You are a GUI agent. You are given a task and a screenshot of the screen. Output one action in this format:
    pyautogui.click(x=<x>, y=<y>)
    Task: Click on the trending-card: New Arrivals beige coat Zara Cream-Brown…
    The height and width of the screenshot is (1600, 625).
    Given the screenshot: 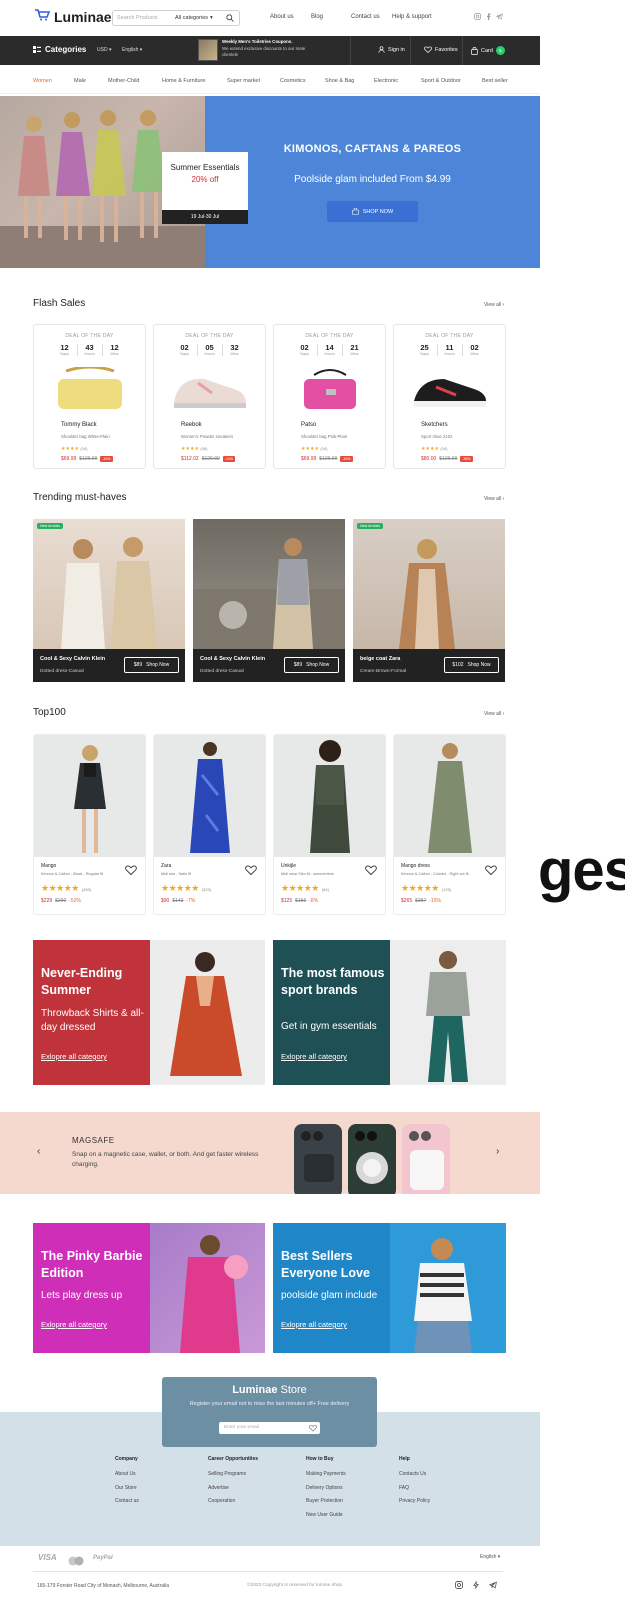 What is the action you would take?
    pyautogui.click(x=429, y=600)
    